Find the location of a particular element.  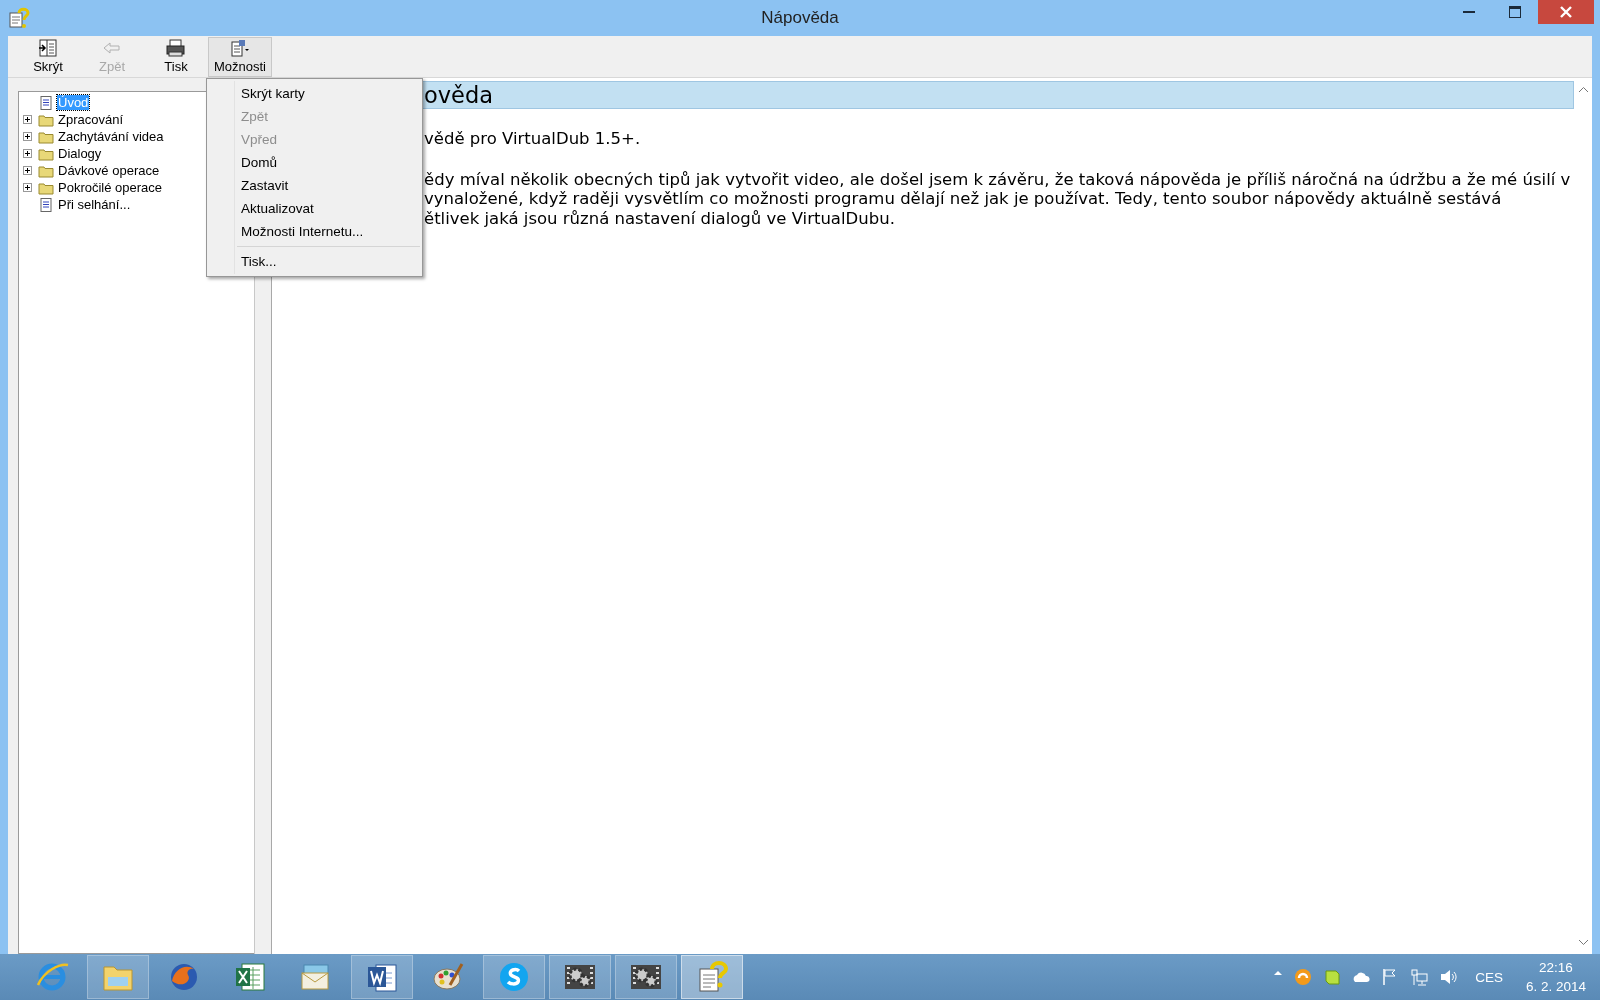

hide-pane-icon is located at coordinates (48, 48).